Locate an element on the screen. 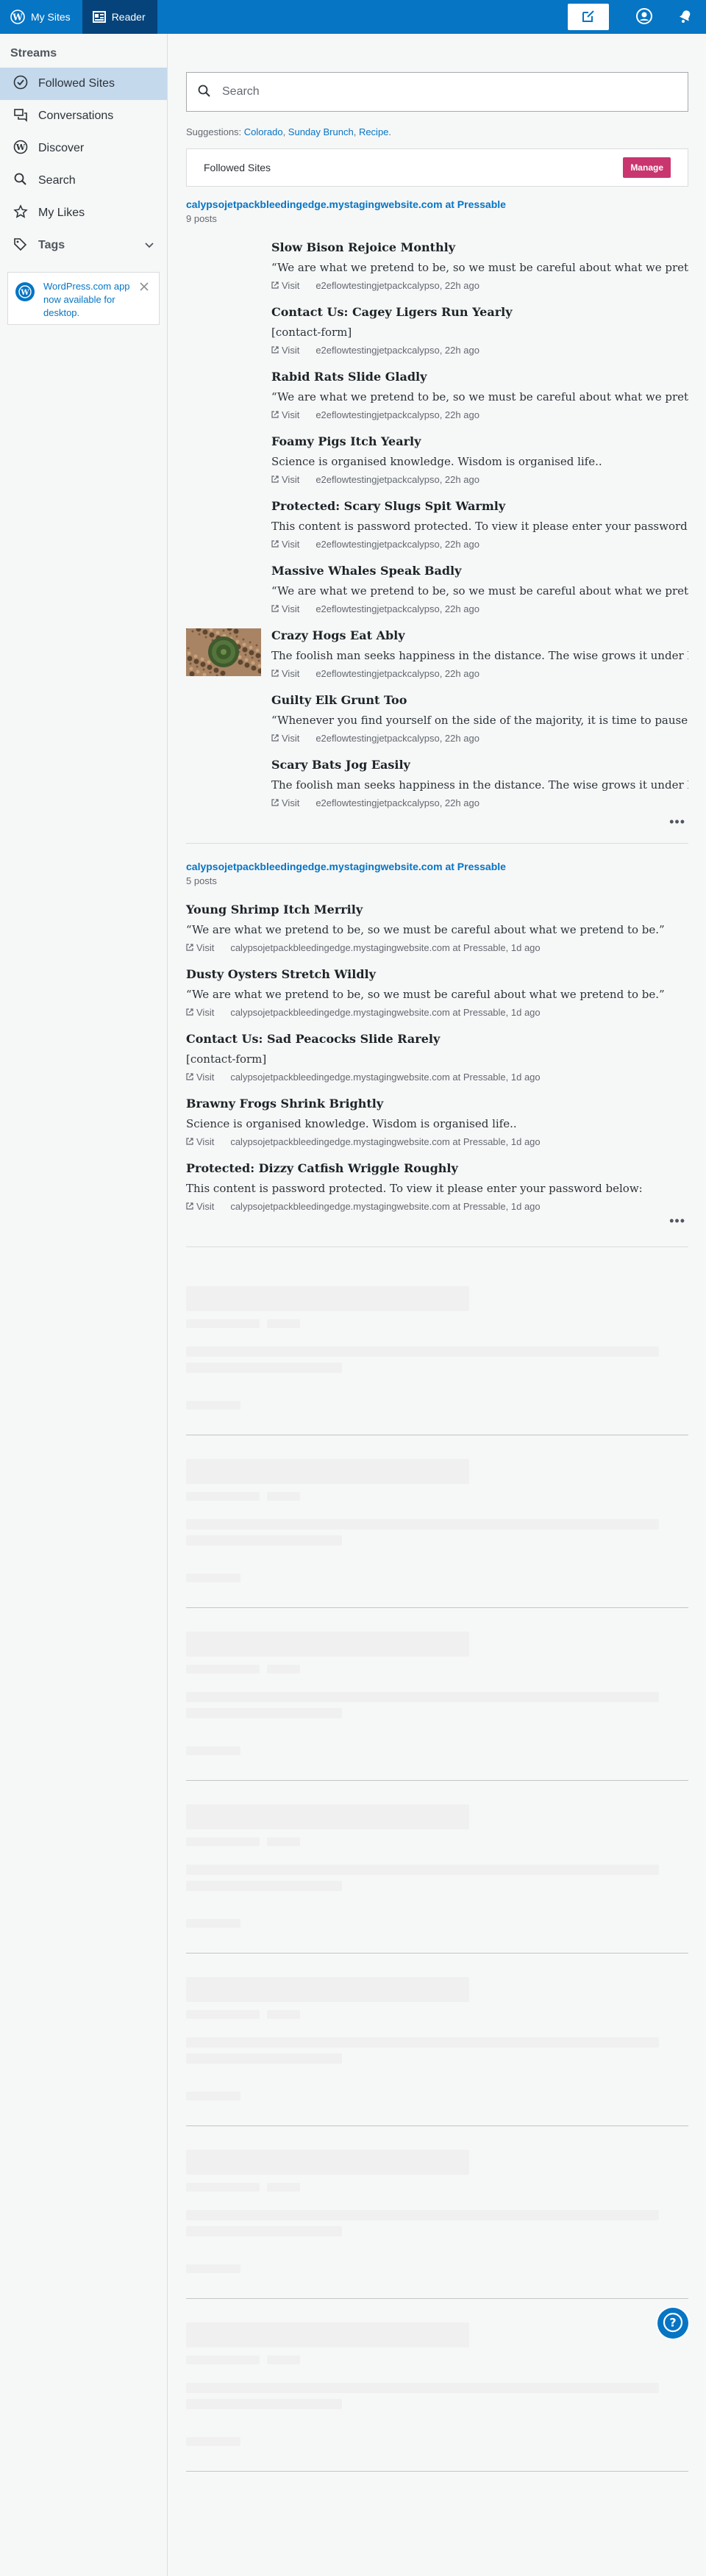  post-title: Contact Us: Sad Peacocks Slide Rarely is located at coordinates (437, 1039).